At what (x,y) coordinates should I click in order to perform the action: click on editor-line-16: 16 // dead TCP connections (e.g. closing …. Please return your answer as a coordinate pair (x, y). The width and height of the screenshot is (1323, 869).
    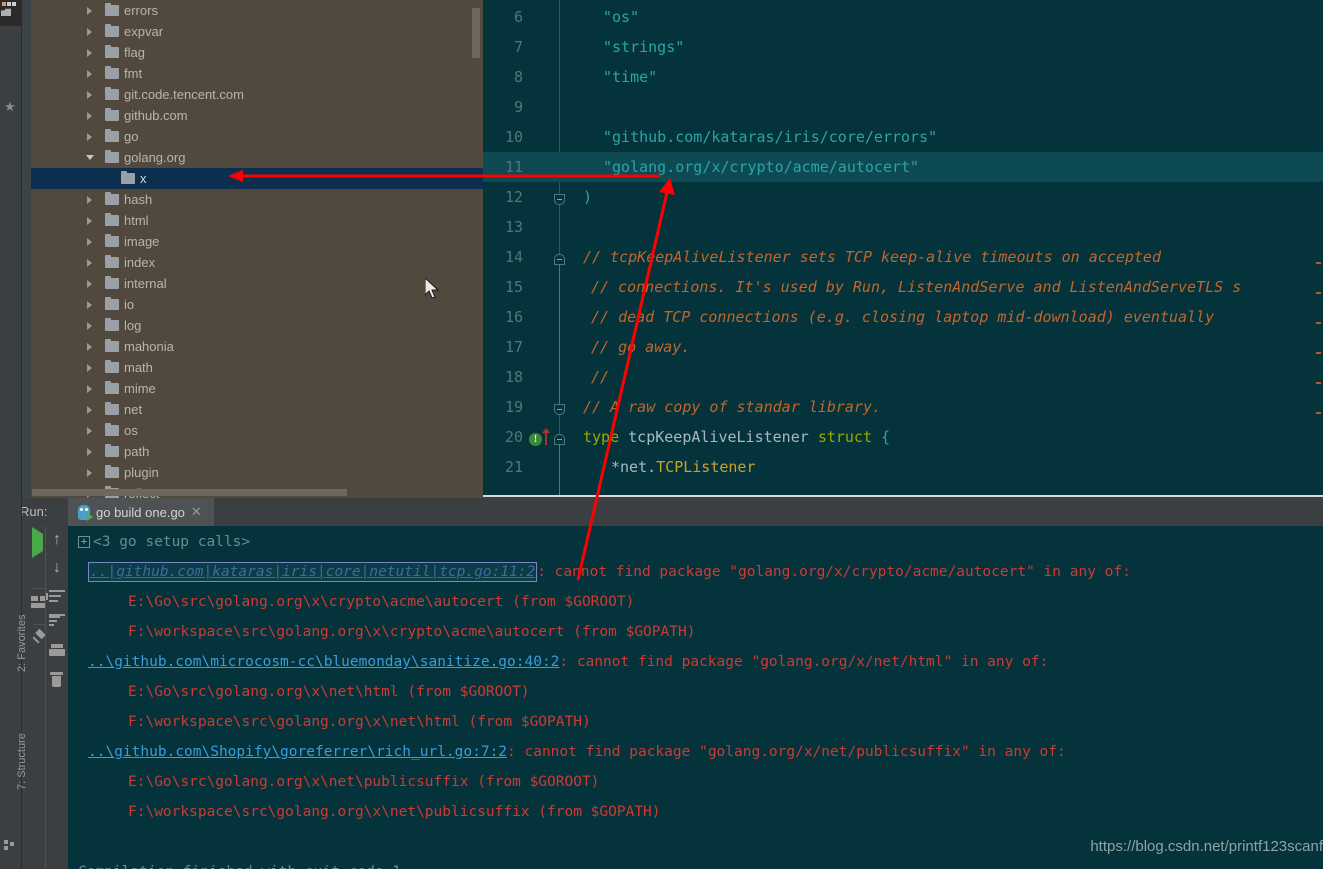
    Looking at the image, I should click on (903, 317).